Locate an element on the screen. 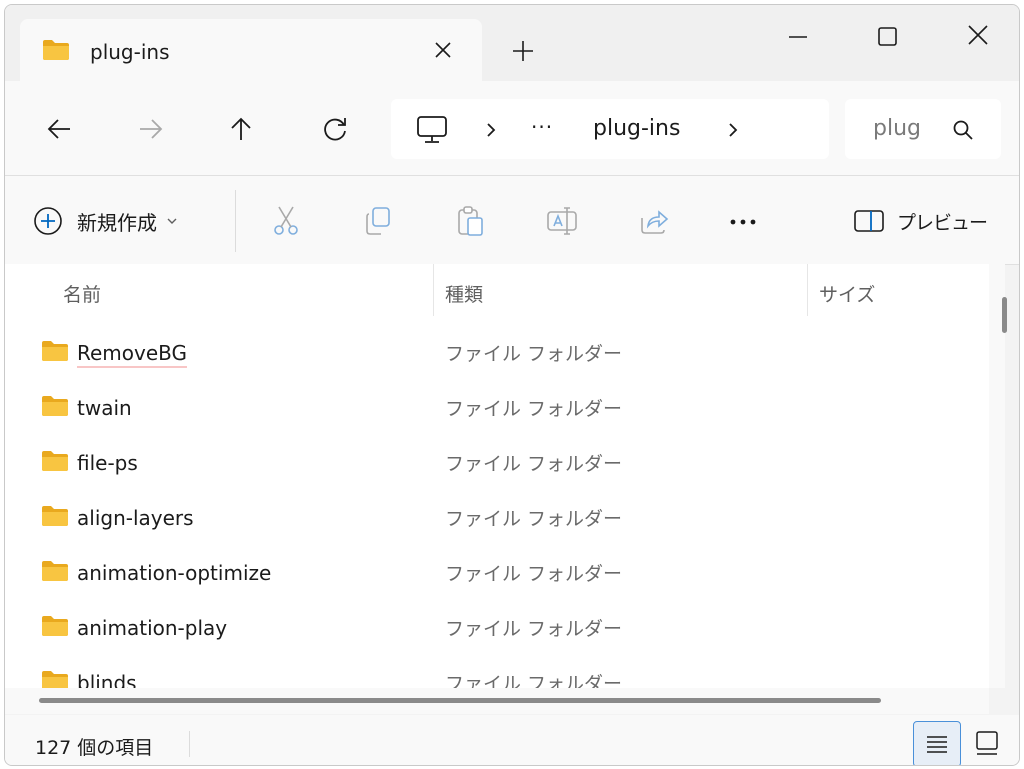 This screenshot has width=1024, height=769. title-bar: plug-ins is located at coordinates (512, 43).